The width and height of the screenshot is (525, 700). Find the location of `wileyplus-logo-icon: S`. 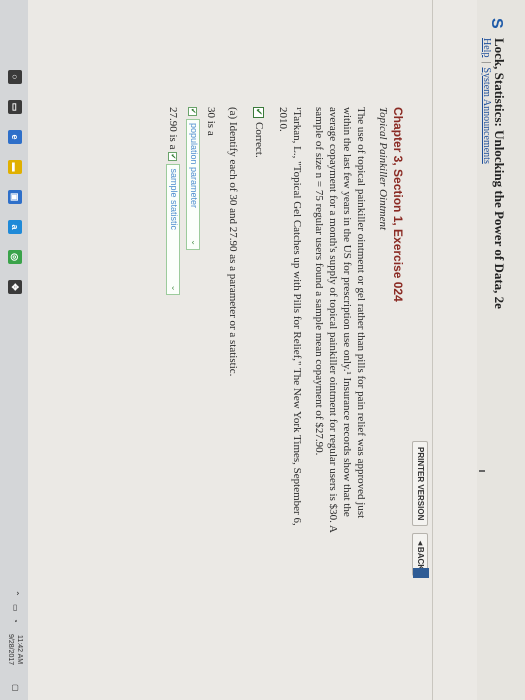

wileyplus-logo-icon: S is located at coordinates (496, 23).